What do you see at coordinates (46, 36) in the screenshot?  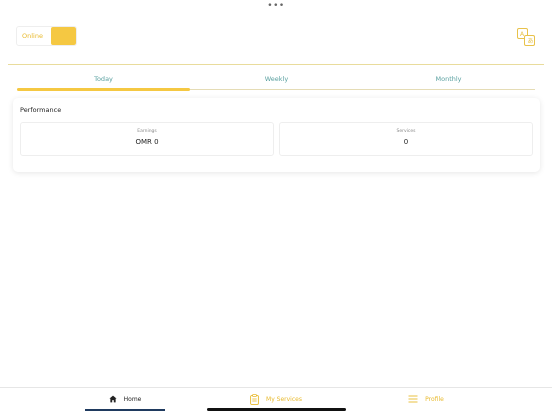 I see `online-status-toggle: Online` at bounding box center [46, 36].